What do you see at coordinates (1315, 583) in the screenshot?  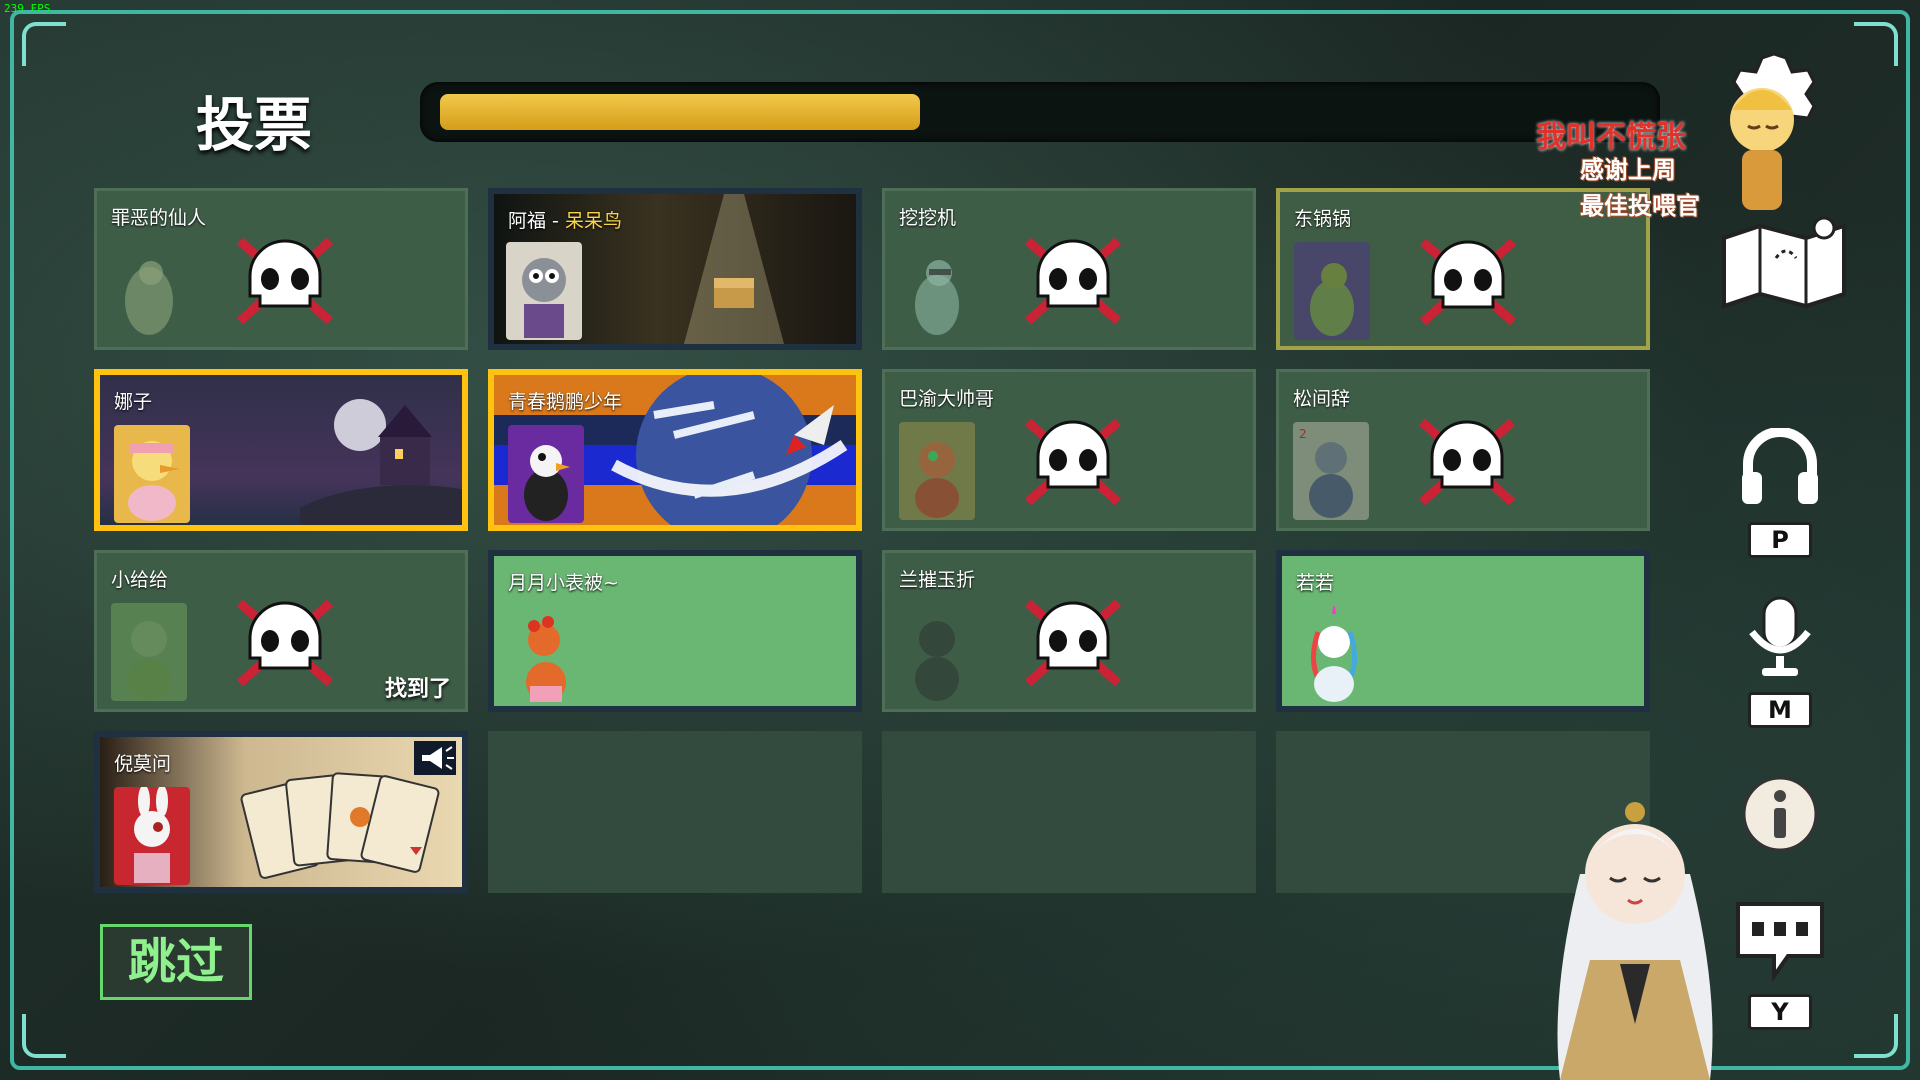 I see `player-name: 若若` at bounding box center [1315, 583].